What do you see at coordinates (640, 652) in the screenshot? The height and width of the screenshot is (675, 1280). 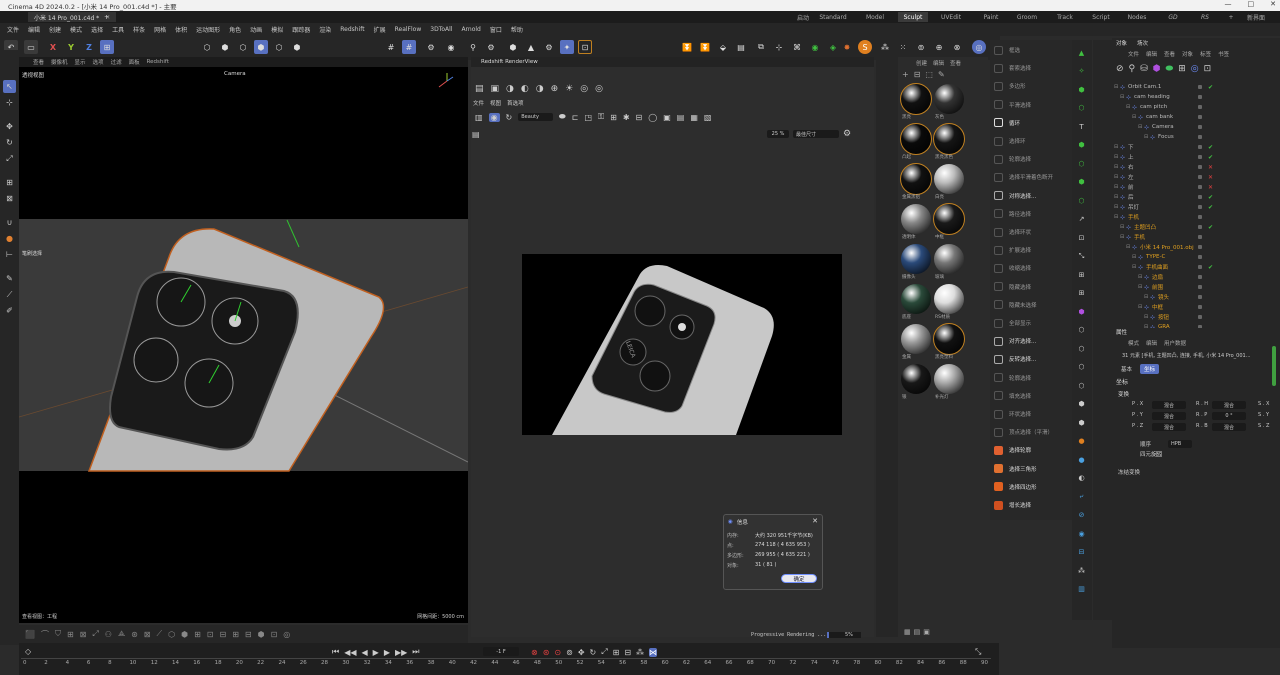 I see `point-key-icon: ⁂` at bounding box center [640, 652].